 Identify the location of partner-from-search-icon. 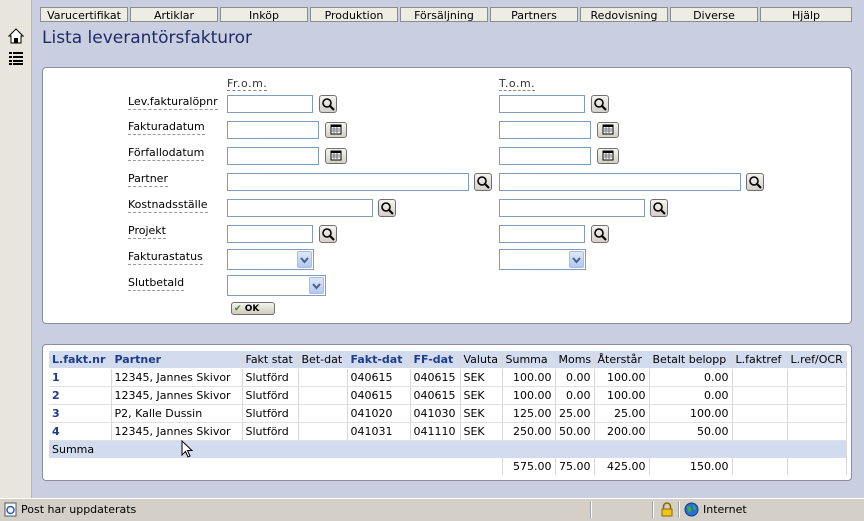
(483, 182).